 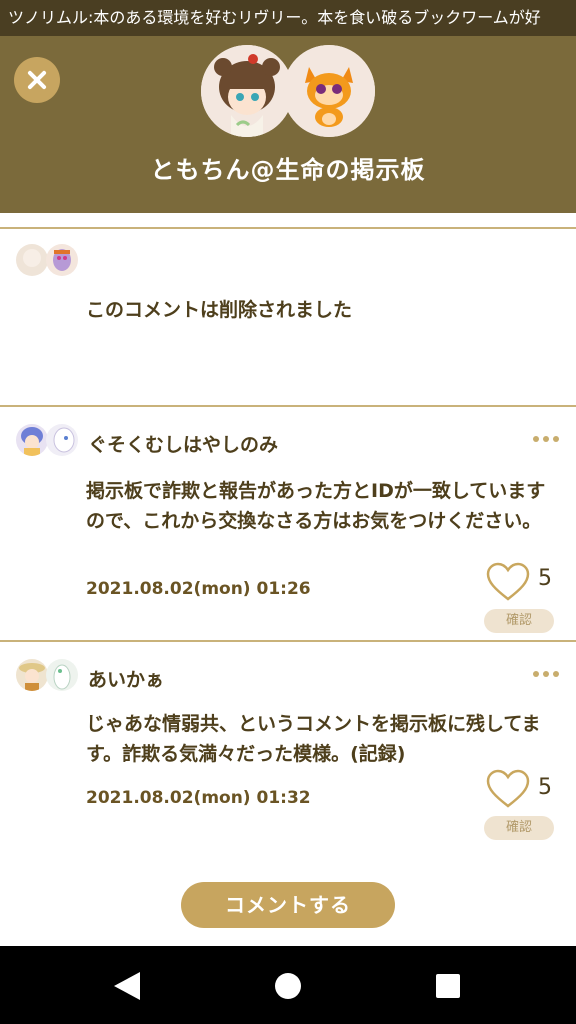 I want to click on owner-avatar-pet, so click(x=329, y=91).